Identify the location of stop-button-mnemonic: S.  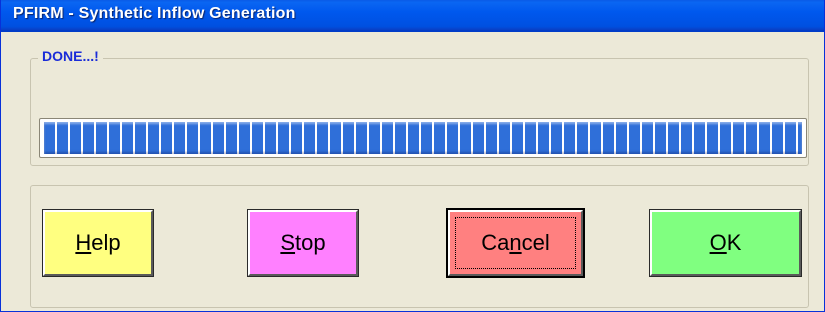
(288, 242).